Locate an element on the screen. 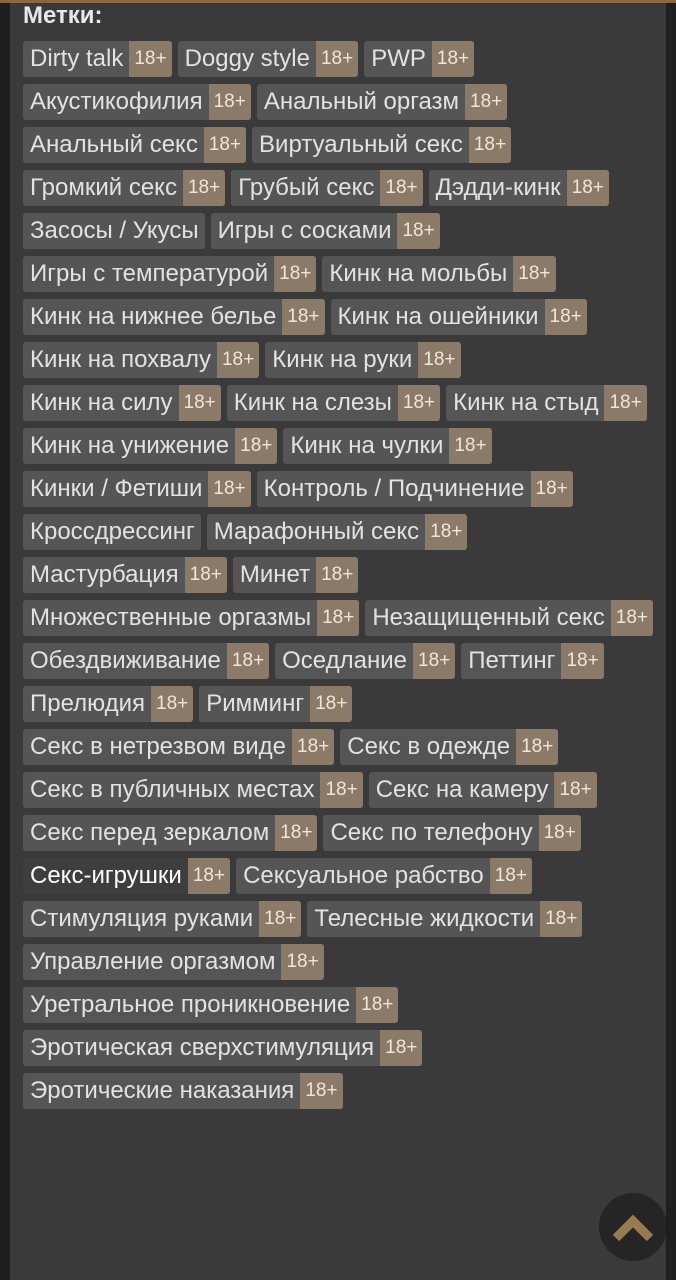 Image resolution: width=676 pixels, height=1280 pixels. tag-label: Мастурбация is located at coordinates (104, 574).